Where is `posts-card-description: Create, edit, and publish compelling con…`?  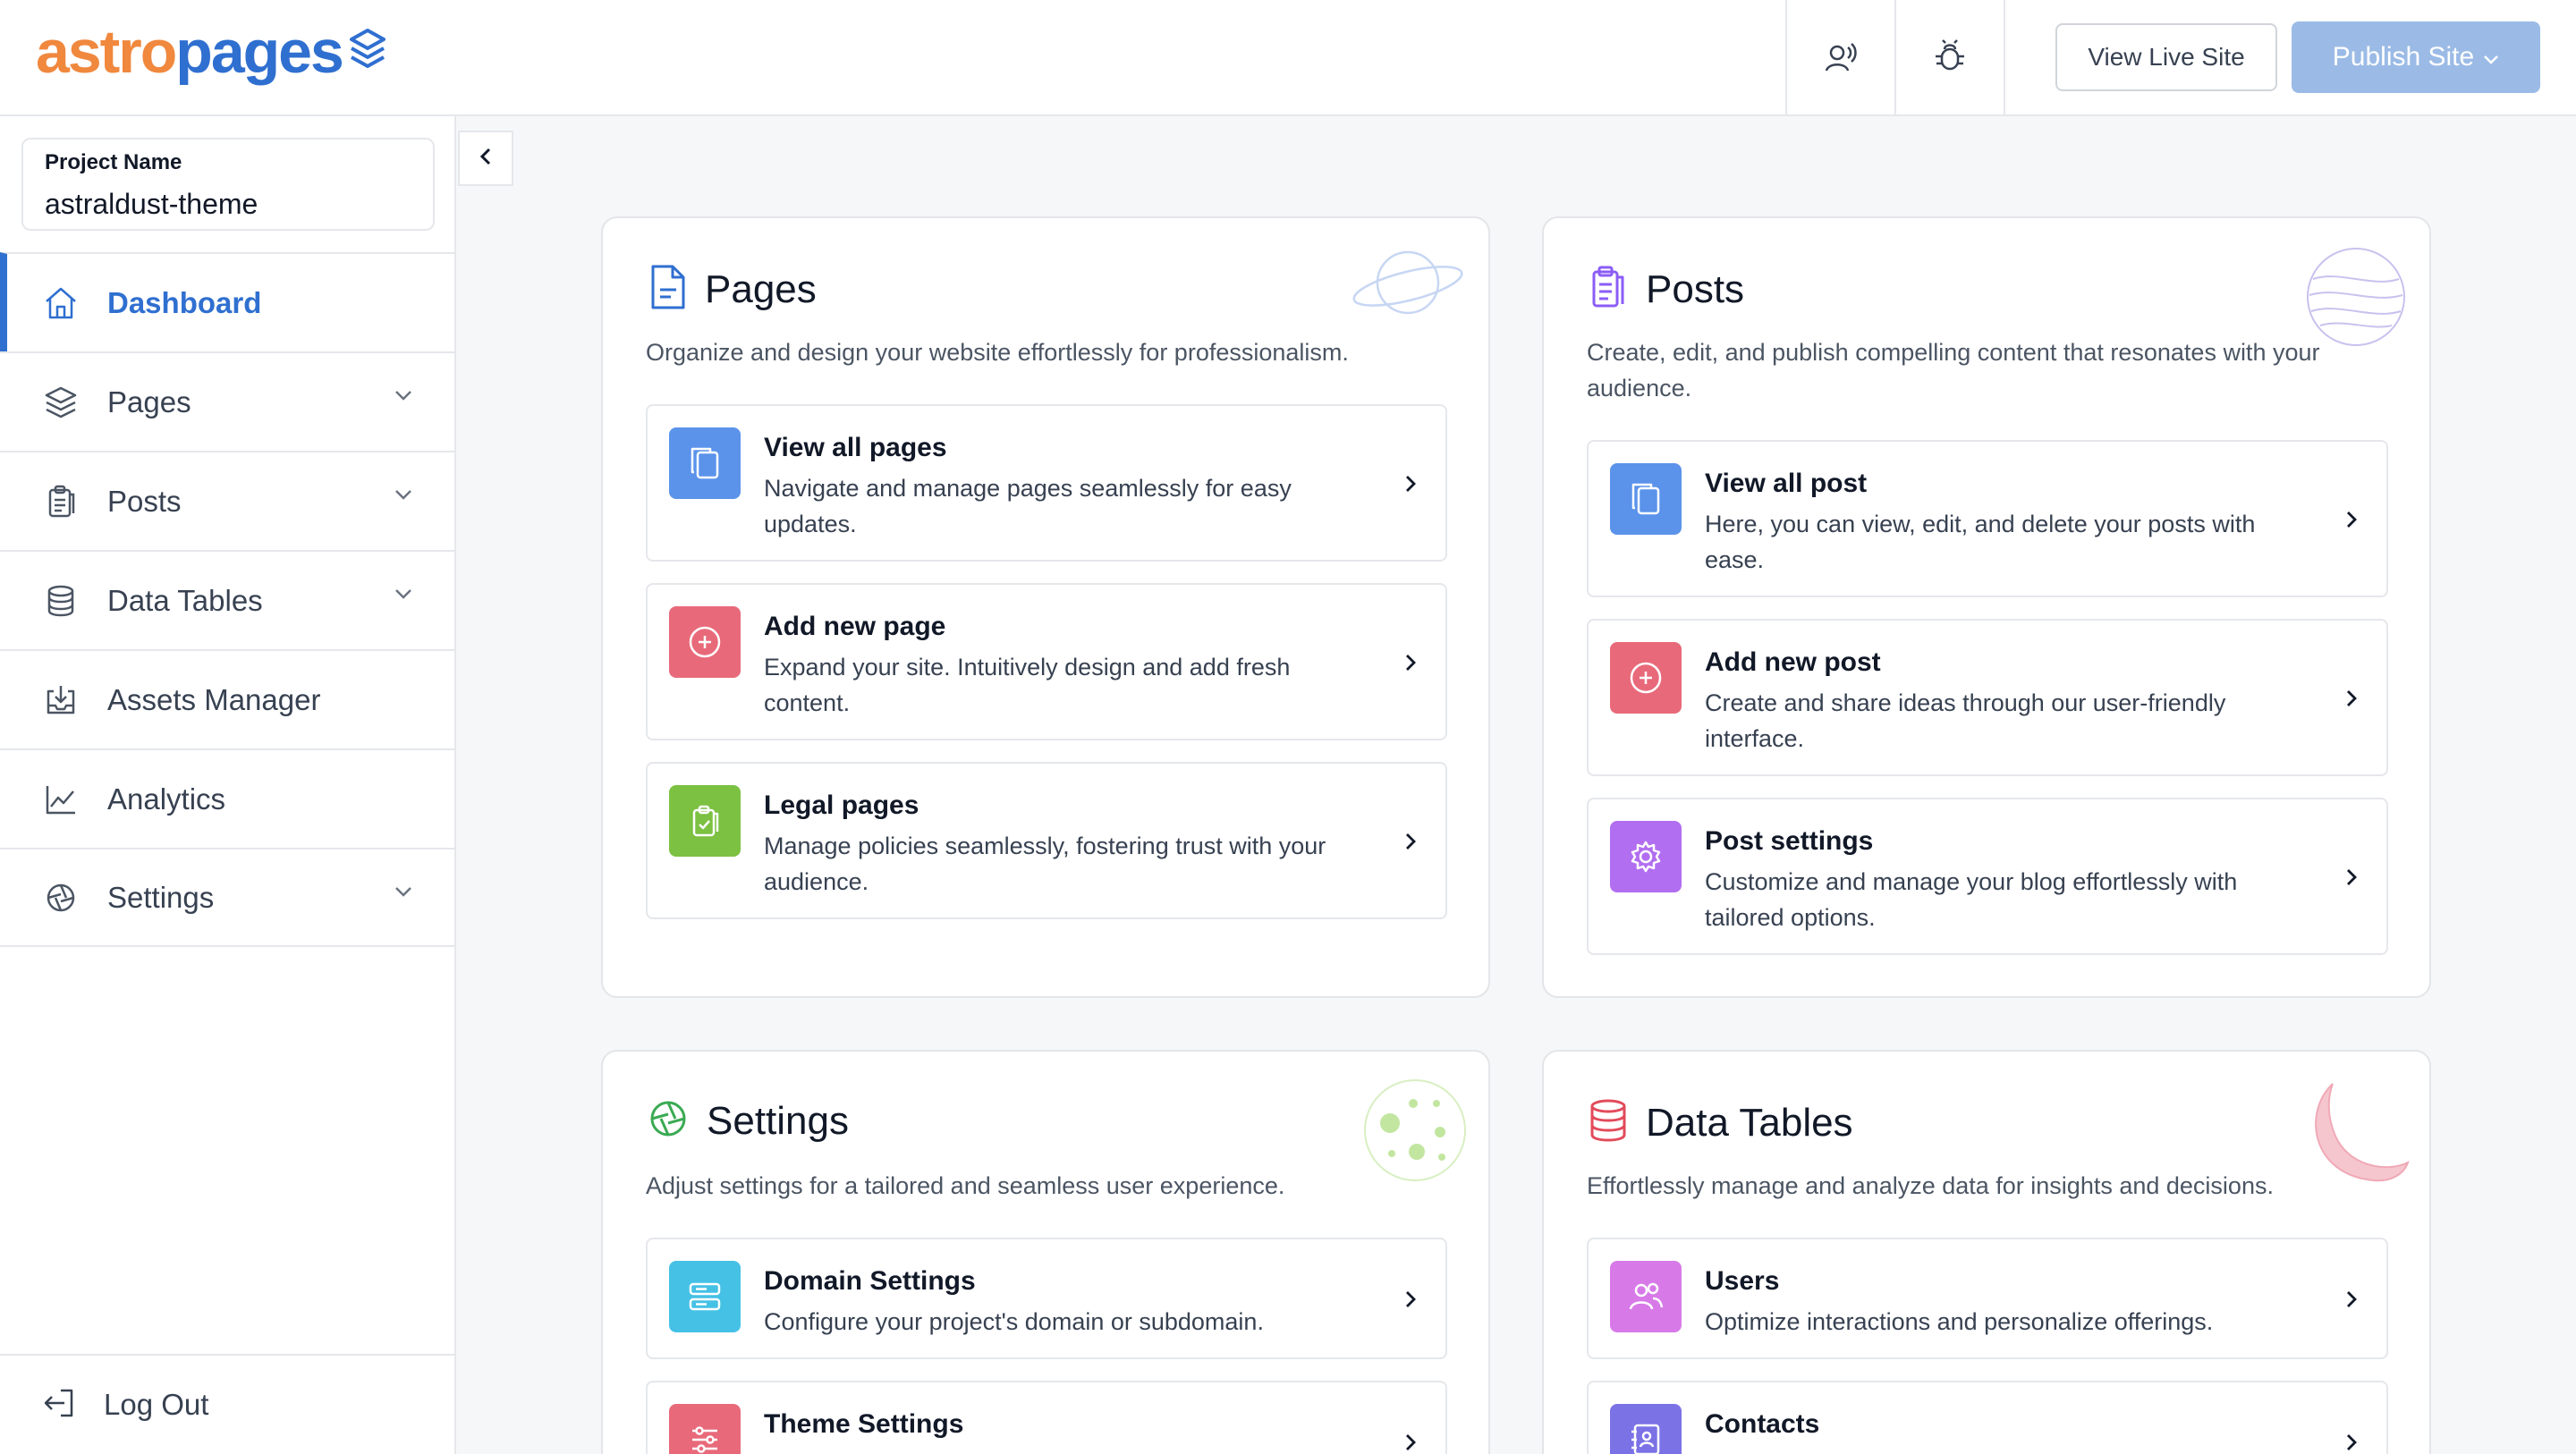
posts-card-description: Create, edit, and publish compelling con… is located at coordinates (1953, 370).